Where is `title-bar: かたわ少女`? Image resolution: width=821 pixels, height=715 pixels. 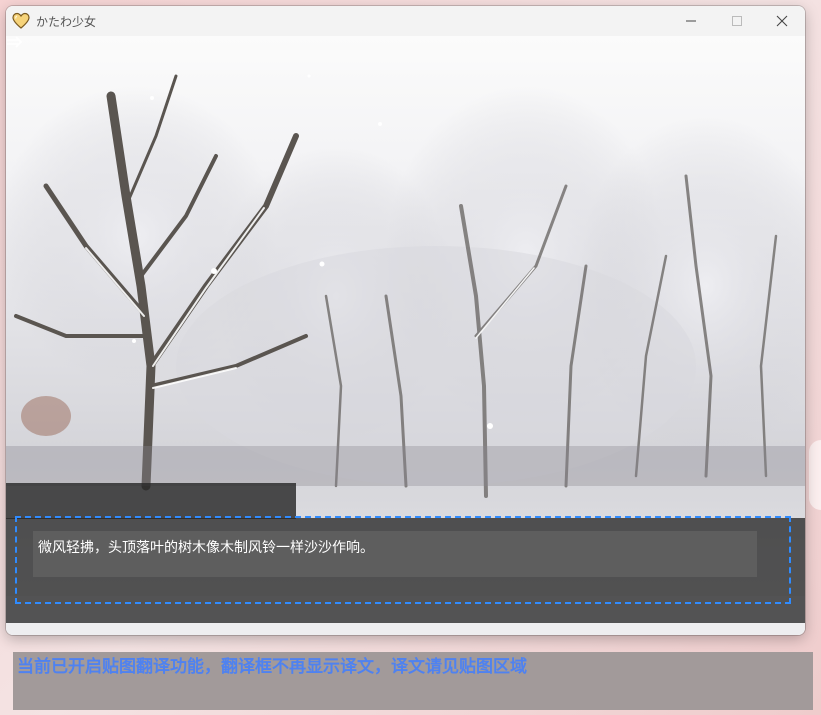
title-bar: かたわ少女 is located at coordinates (405, 21).